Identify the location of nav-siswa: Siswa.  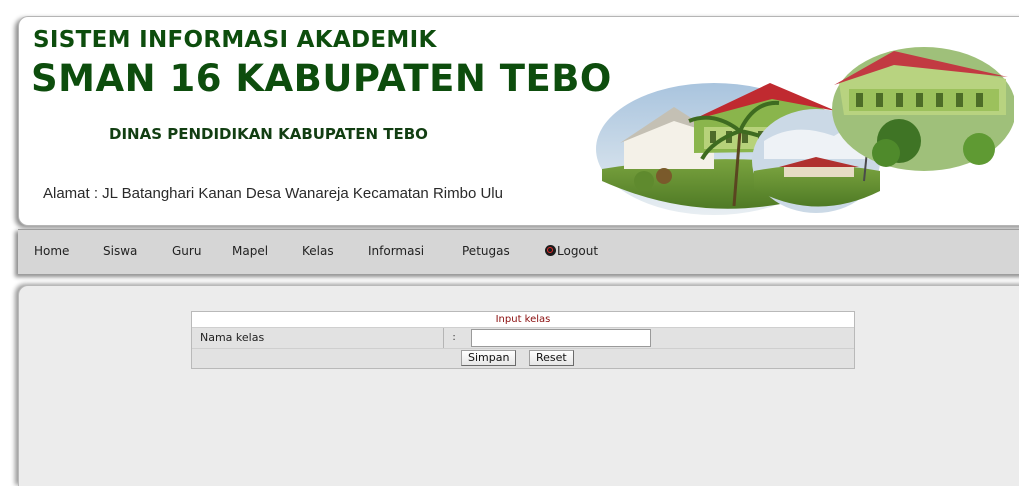
(120, 251).